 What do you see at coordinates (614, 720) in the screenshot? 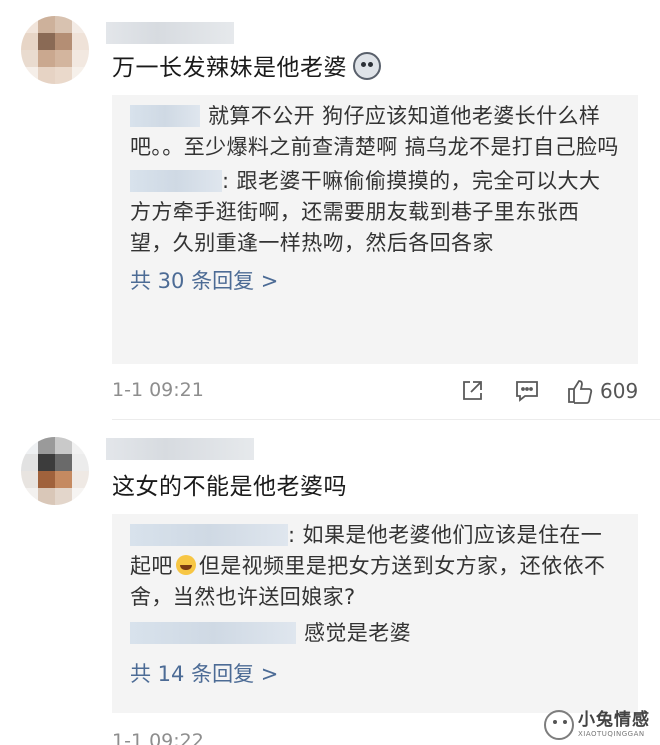
I see `watermark-text: 小兔情感` at bounding box center [614, 720].